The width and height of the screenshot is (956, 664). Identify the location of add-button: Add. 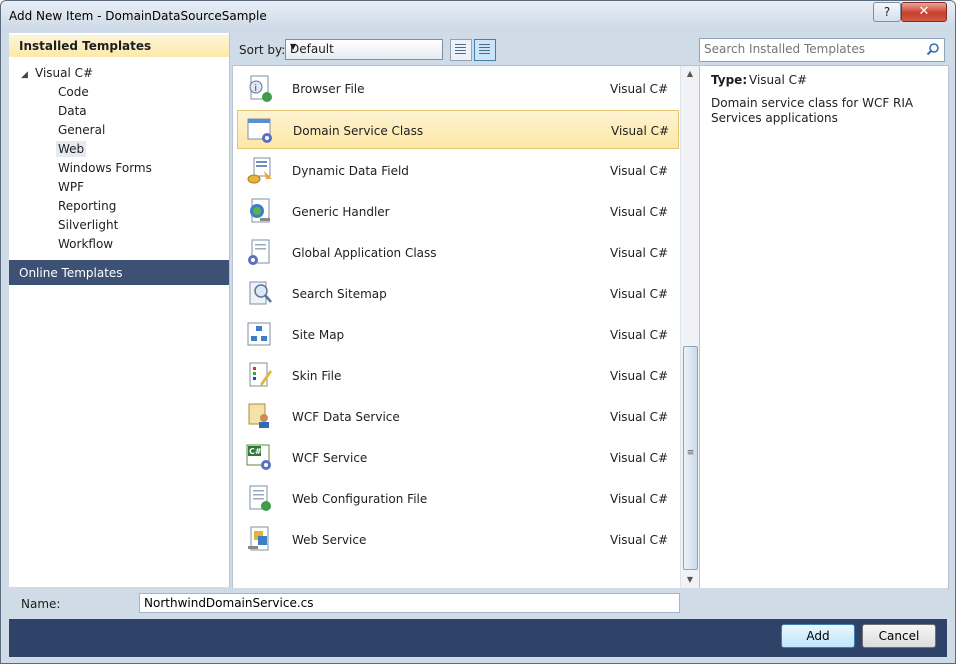
(818, 636).